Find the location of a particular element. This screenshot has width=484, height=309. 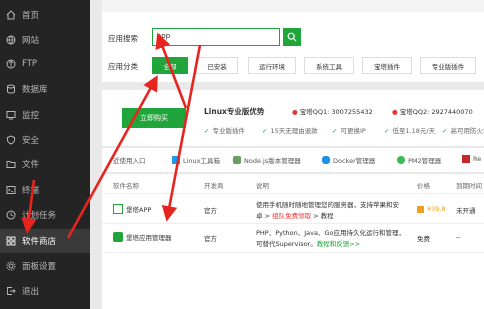

app-name: 堡塔应用管理器 is located at coordinates (149, 238).